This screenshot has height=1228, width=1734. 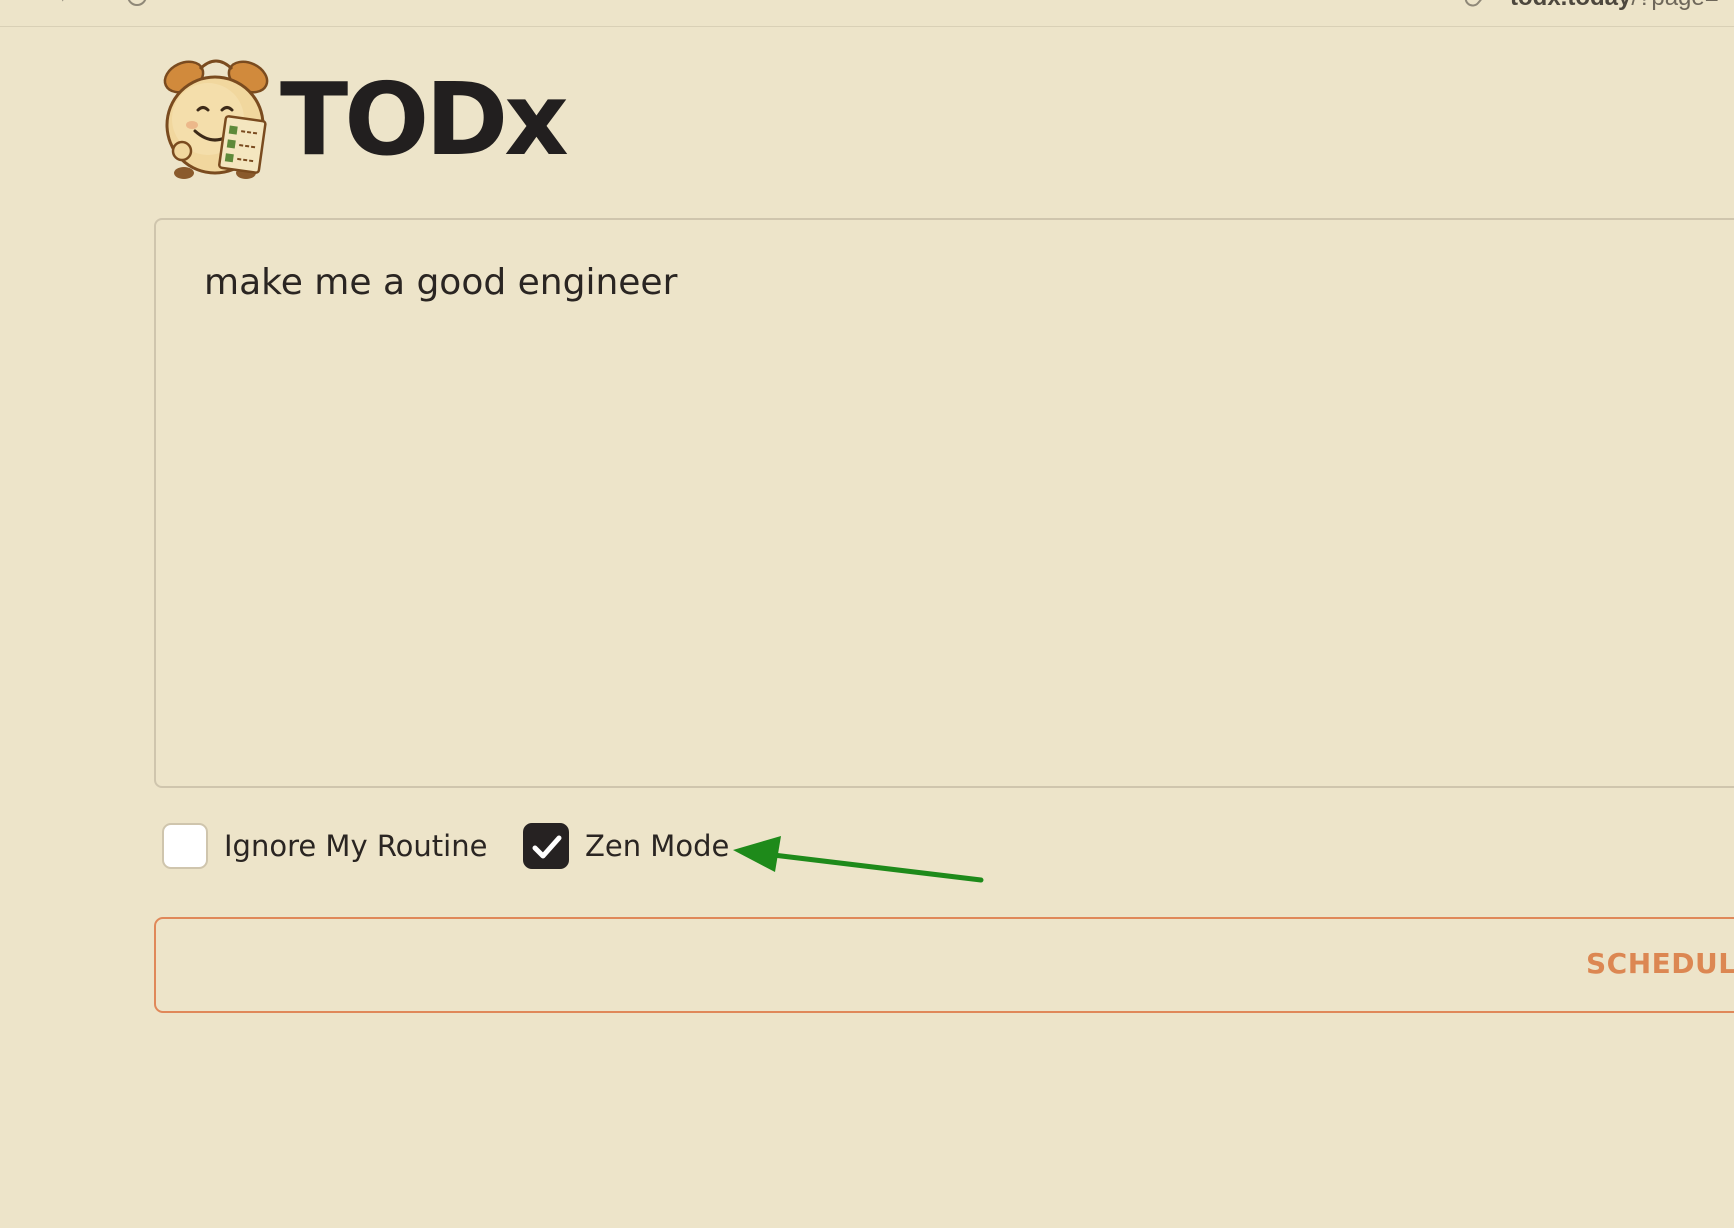 What do you see at coordinates (137, 3) in the screenshot?
I see `reload-icon` at bounding box center [137, 3].